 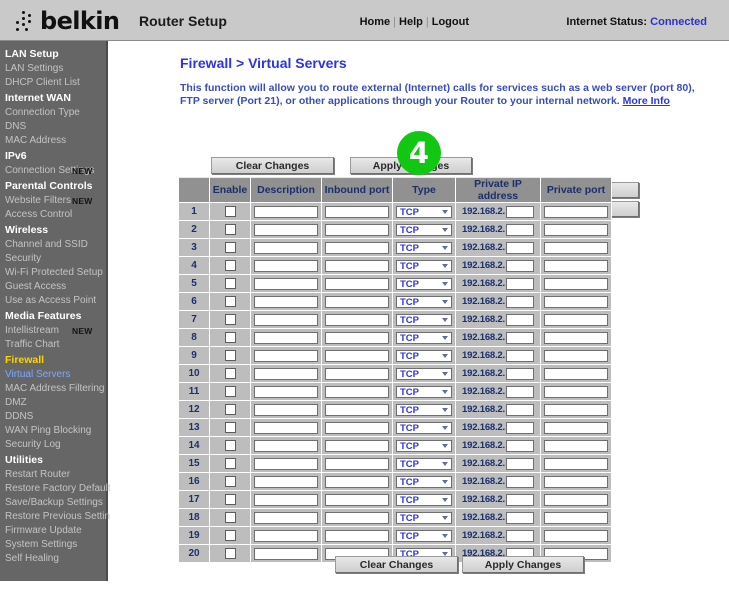 I want to click on apply-changes-button-bottom: Apply Changes, so click(x=523, y=564).